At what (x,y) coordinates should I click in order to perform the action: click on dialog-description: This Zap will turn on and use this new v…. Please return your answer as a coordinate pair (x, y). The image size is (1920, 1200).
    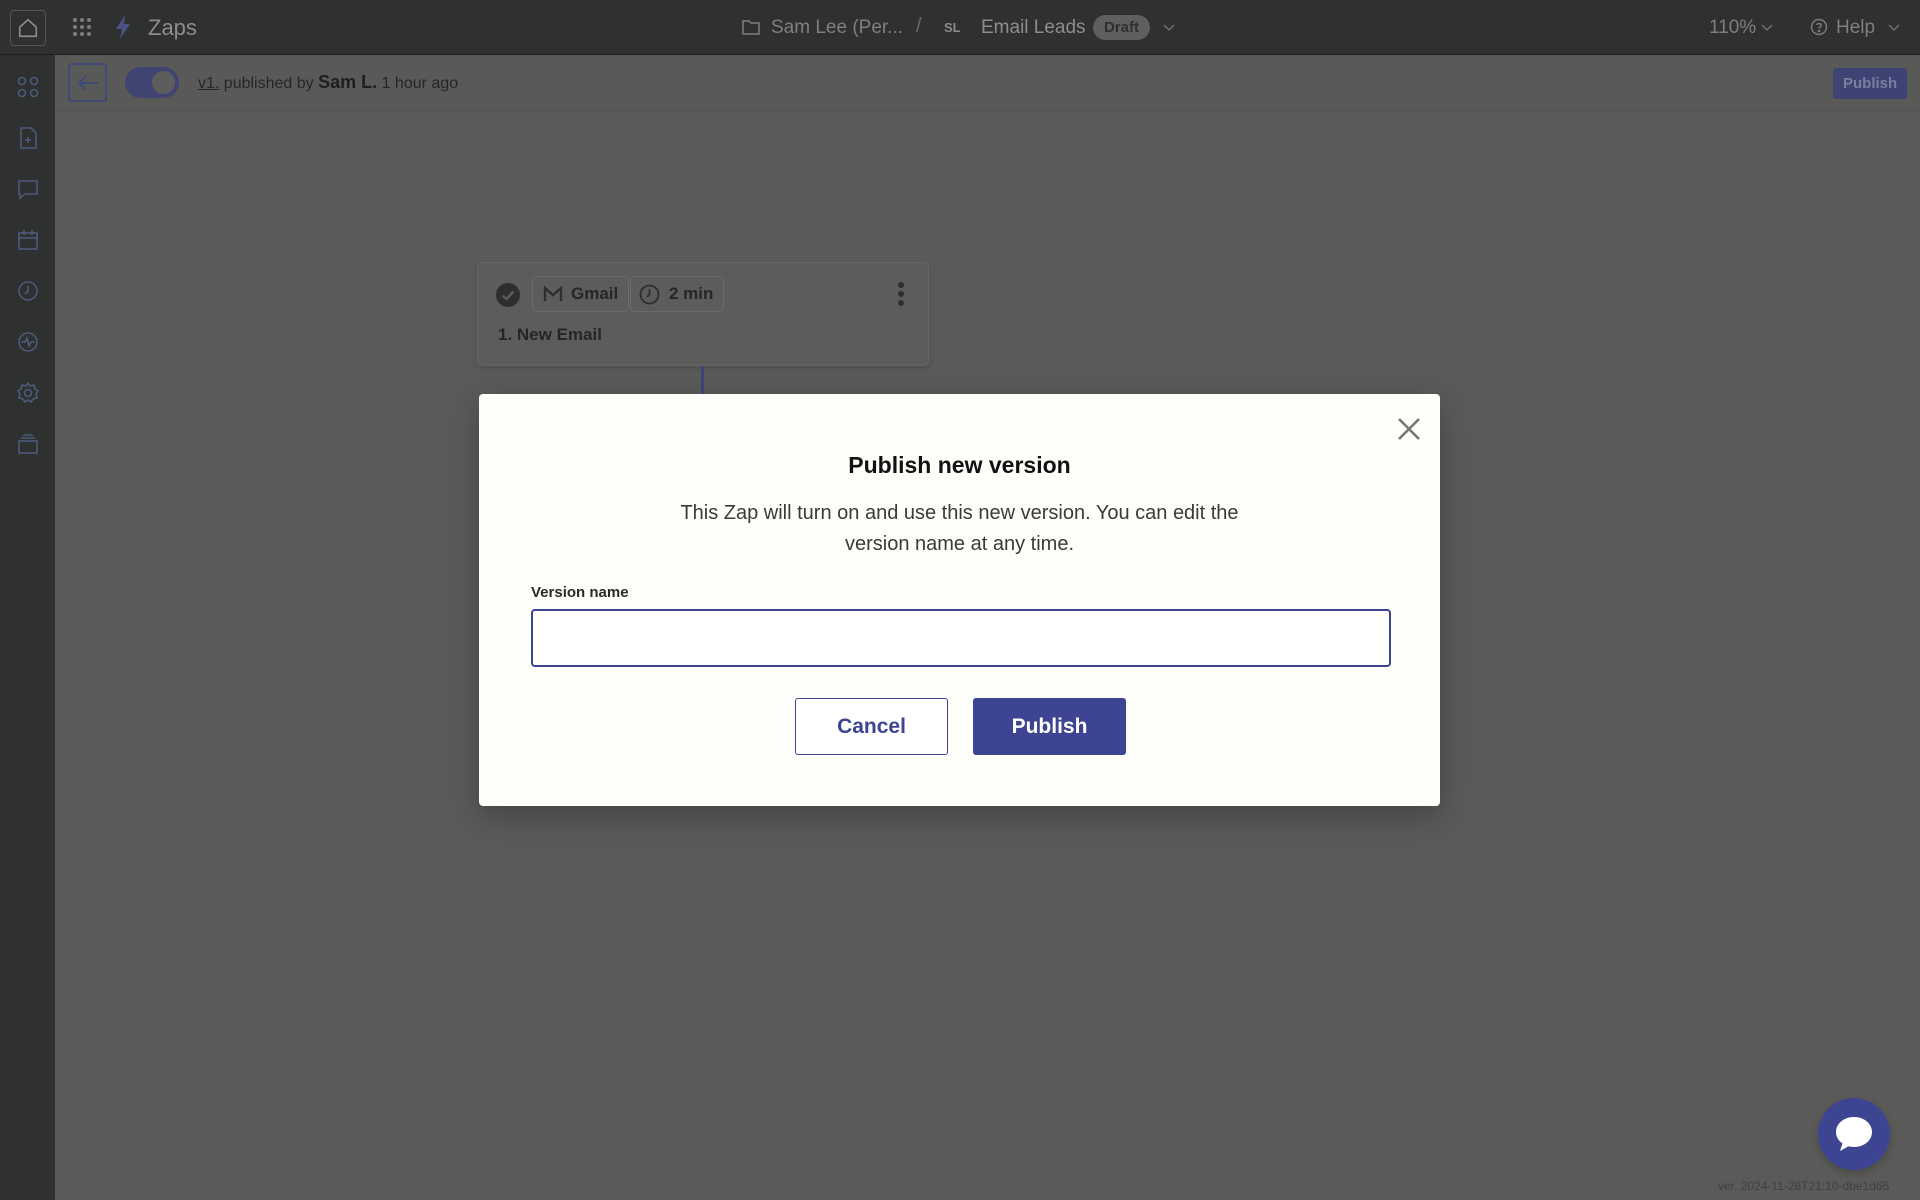
    Looking at the image, I should click on (959, 528).